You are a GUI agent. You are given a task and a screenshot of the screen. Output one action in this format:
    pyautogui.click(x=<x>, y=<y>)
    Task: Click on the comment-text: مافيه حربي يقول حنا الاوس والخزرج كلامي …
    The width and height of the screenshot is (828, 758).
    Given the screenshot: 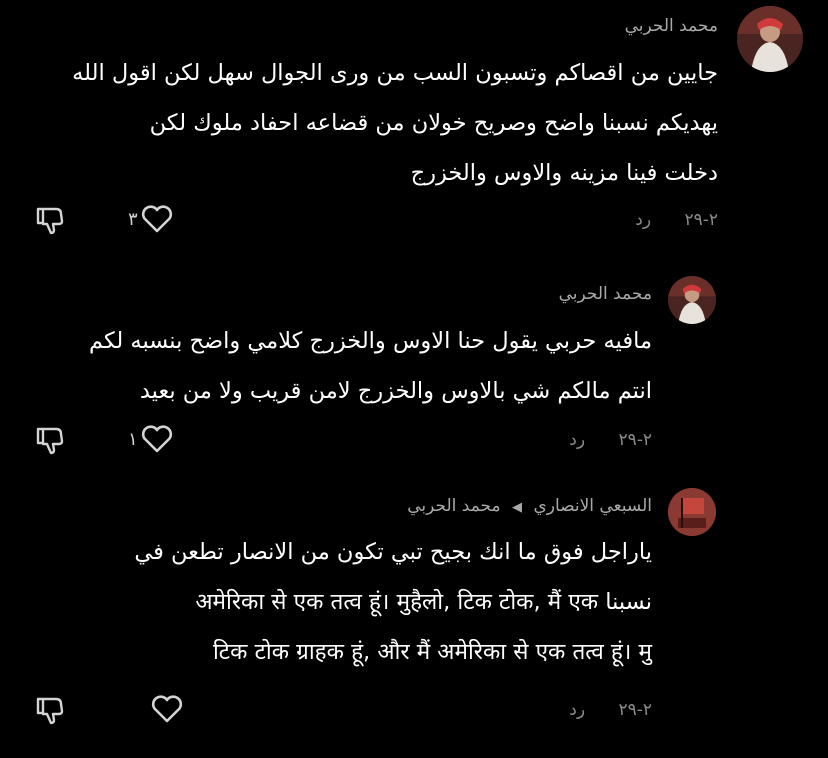 What is the action you would take?
    pyautogui.click(x=332, y=366)
    